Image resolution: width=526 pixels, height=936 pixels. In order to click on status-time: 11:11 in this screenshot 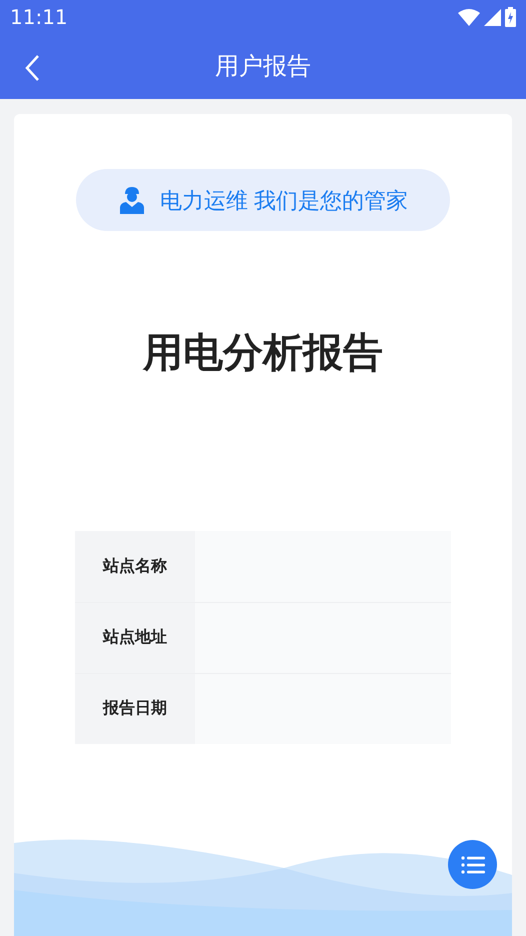, I will do `click(39, 17)`.